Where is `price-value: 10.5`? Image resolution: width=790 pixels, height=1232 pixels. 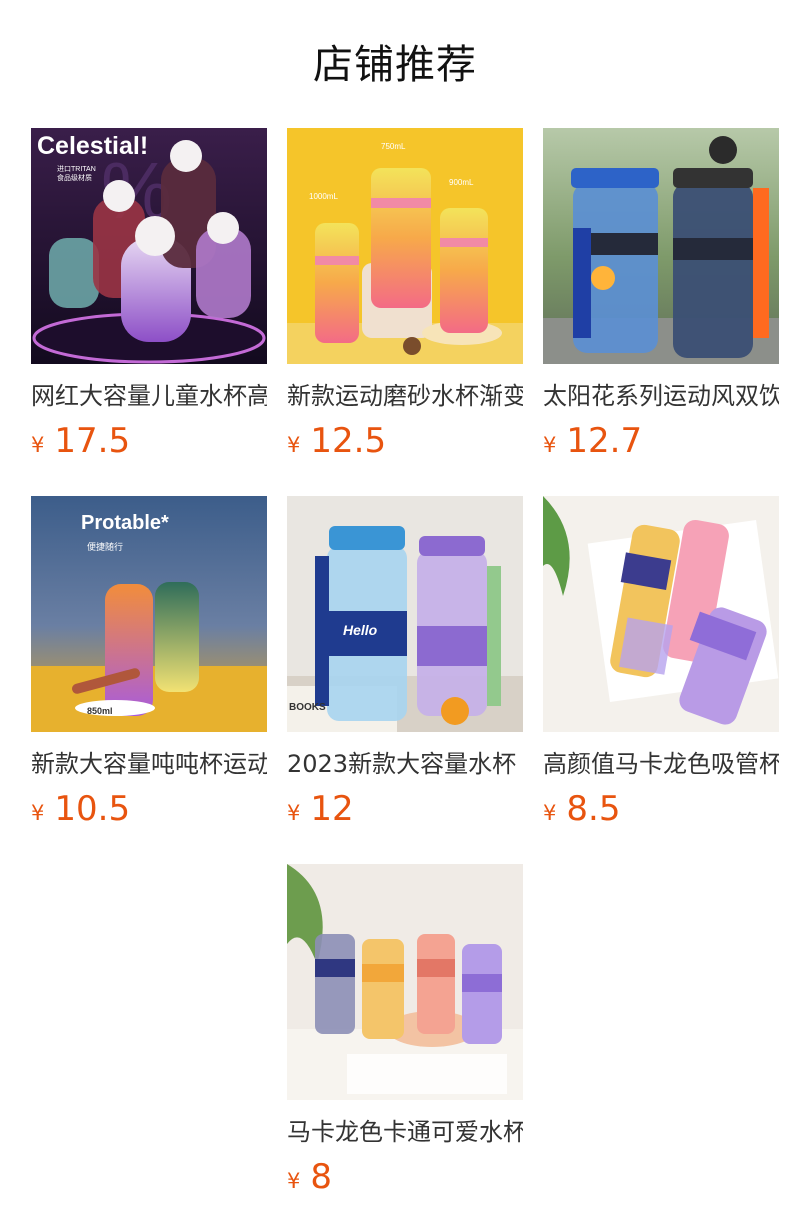
price-value: 10.5 is located at coordinates (92, 809).